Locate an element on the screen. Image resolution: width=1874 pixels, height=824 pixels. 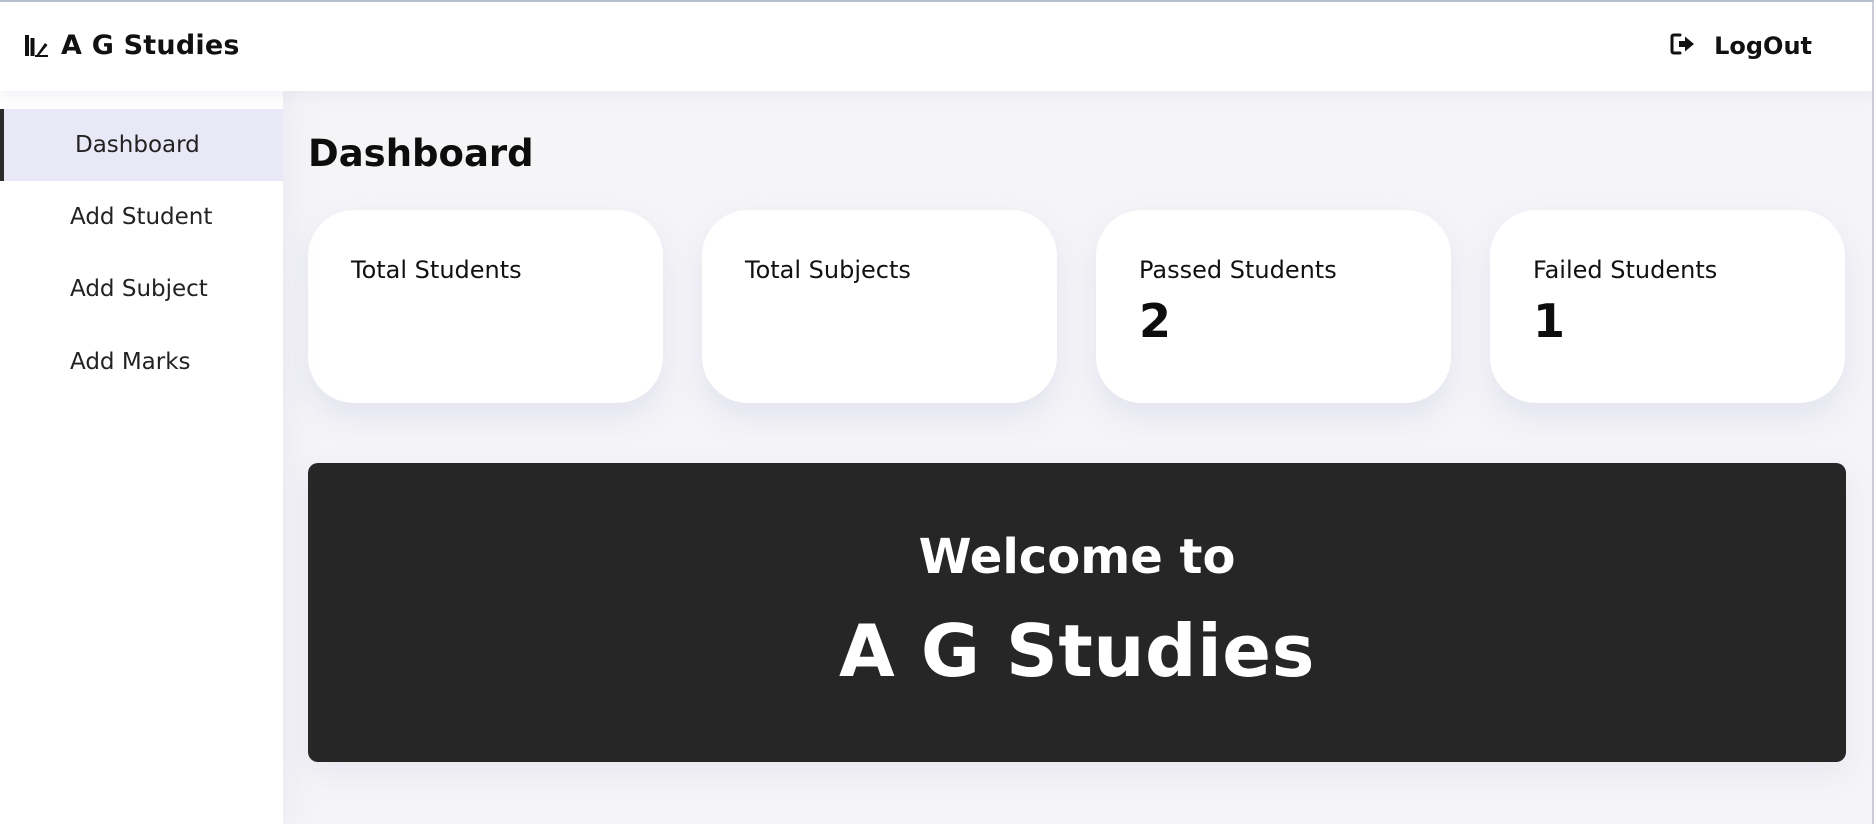
stat-card-failed-students: Failed Students 1 is located at coordinates (1667, 306).